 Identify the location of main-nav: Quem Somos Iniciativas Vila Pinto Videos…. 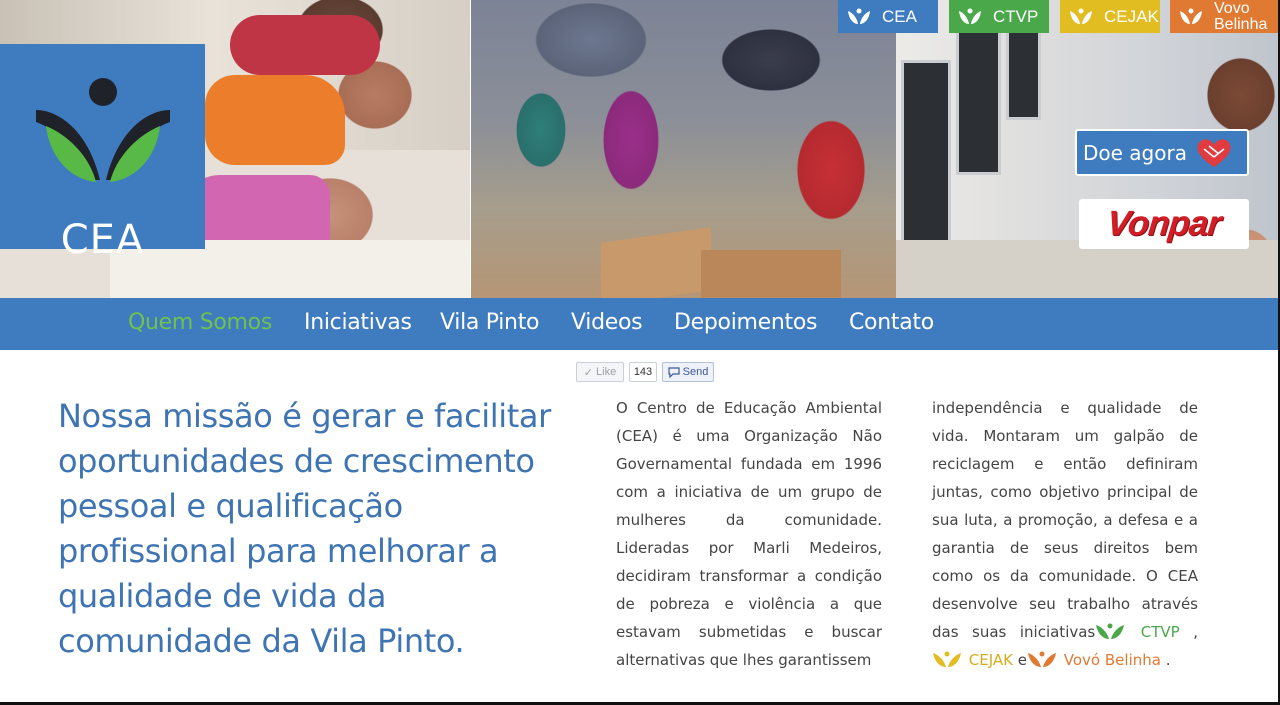
(639, 324).